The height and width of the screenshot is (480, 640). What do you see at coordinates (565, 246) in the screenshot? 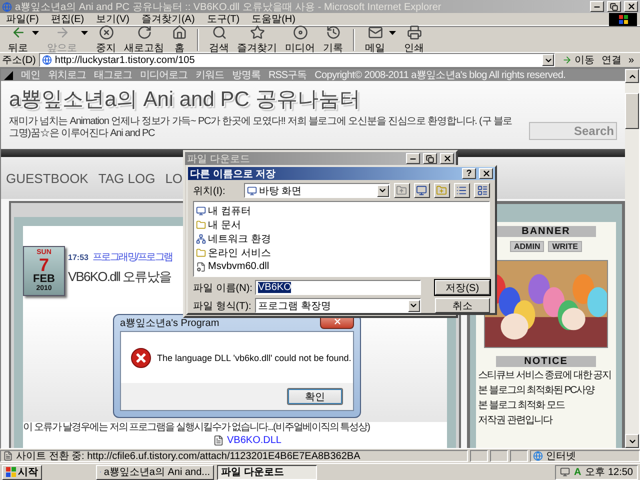
I see `admin-button: WRITE` at bounding box center [565, 246].